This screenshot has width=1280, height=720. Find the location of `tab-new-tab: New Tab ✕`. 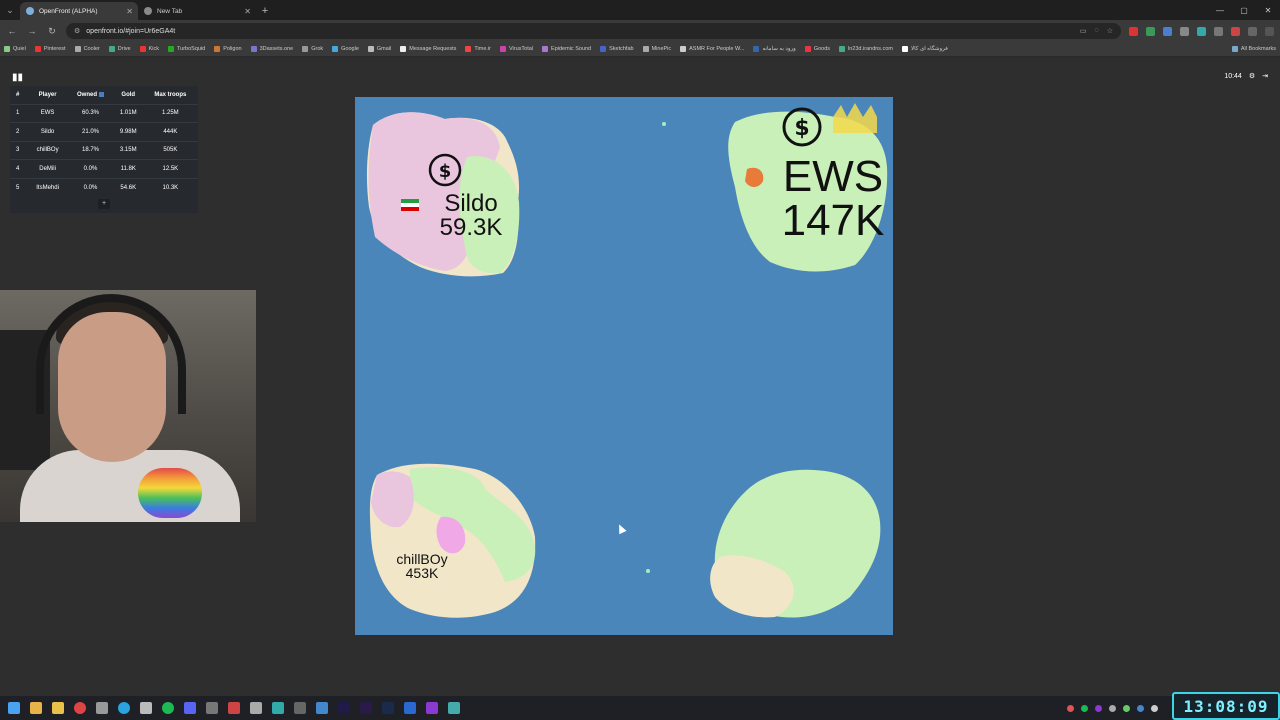

tab-new-tab: New Tab ✕ is located at coordinates (197, 11).